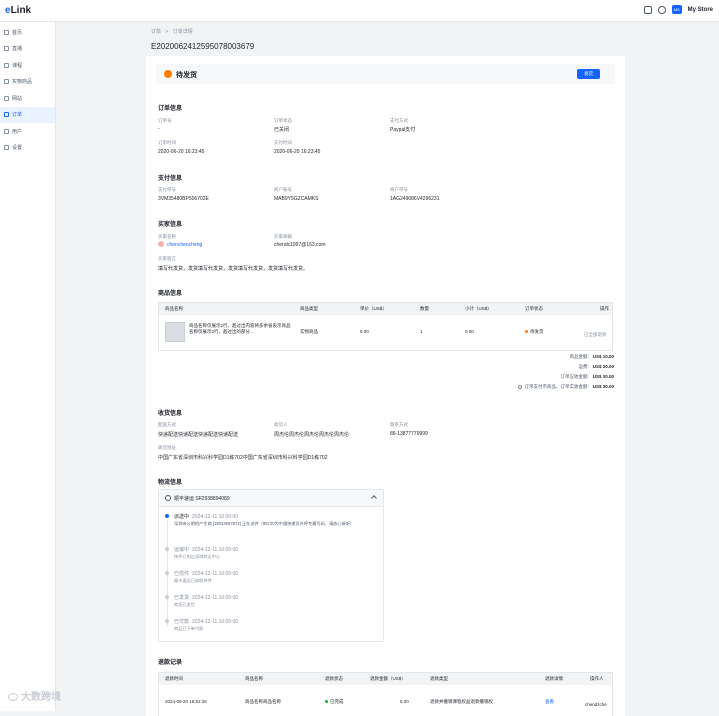 This screenshot has height=716, width=719. What do you see at coordinates (469, 331) in the screenshot?
I see `product-subtotal: 0.00` at bounding box center [469, 331].